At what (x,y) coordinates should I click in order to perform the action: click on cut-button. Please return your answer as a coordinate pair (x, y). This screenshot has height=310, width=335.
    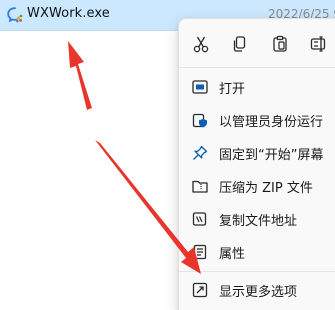
    Looking at the image, I should click on (201, 44).